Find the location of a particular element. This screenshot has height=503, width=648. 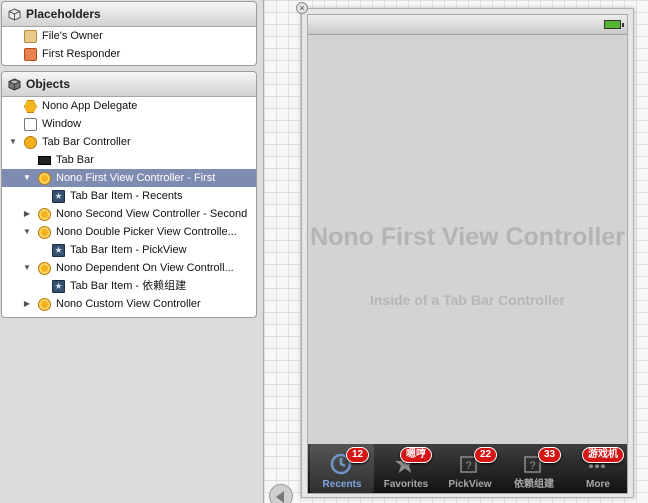

tab-label: Recents is located at coordinates (342, 484).